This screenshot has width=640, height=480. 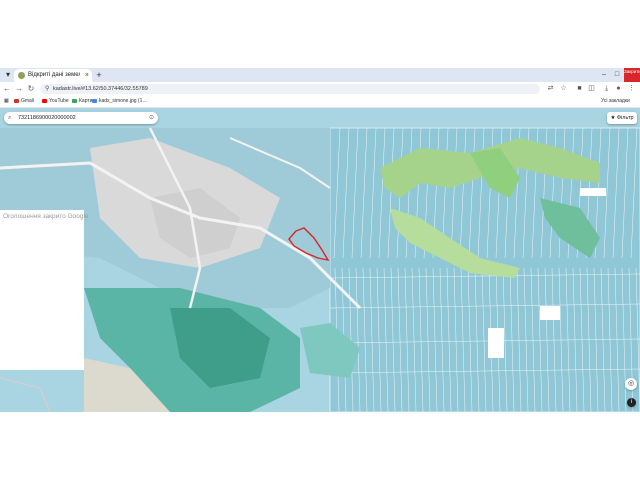 I want to click on site-favicon-icon, so click(x=21, y=75).